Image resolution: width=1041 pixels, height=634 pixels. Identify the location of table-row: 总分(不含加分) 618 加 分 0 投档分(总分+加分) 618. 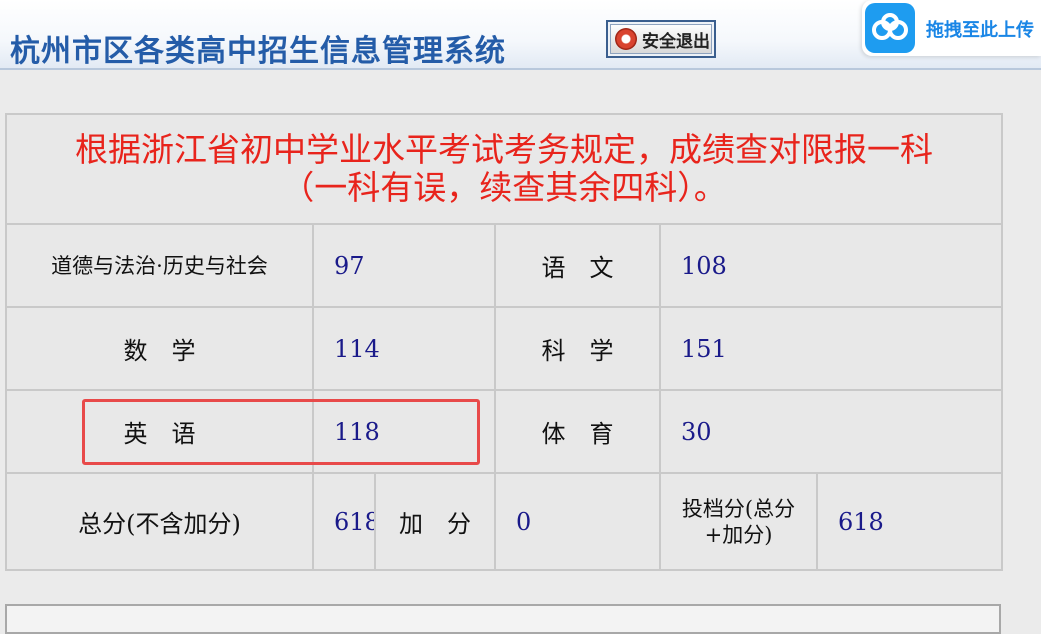
(504, 521).